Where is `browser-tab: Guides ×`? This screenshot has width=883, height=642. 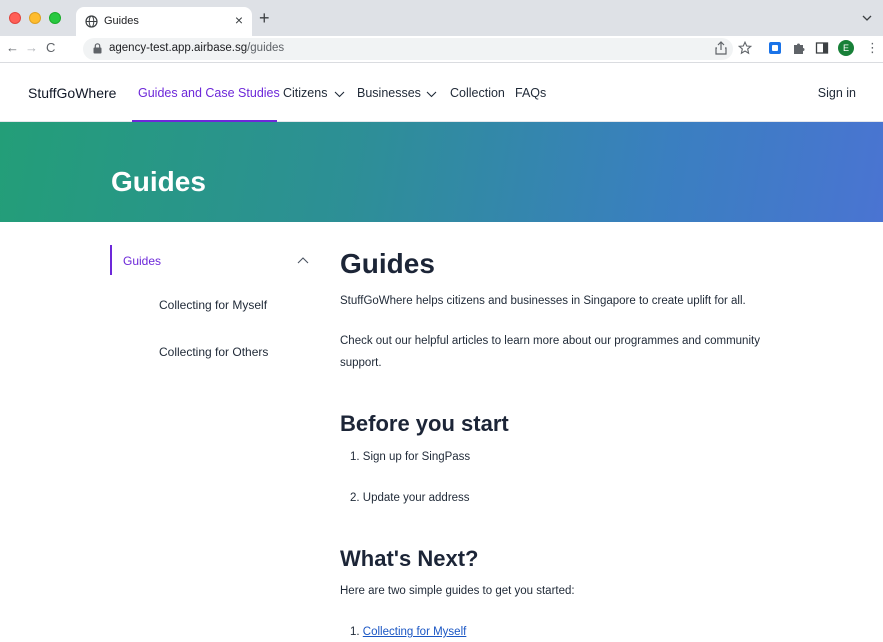
browser-tab: Guides × is located at coordinates (164, 21).